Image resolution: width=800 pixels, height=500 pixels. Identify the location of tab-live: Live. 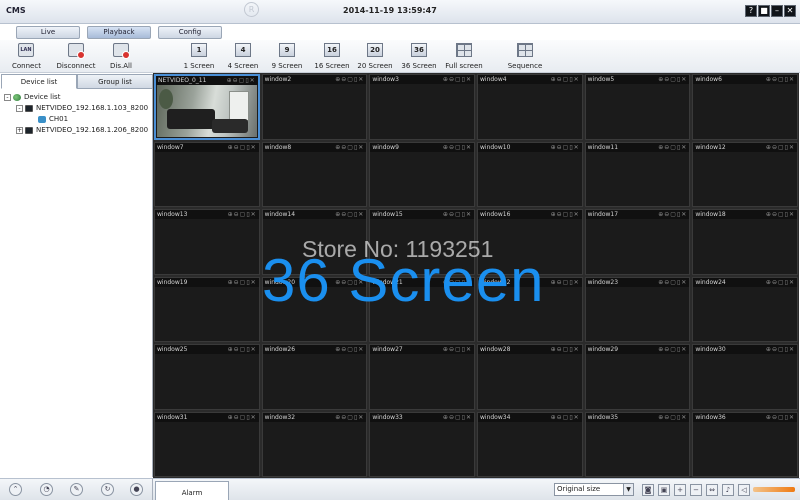
(48, 32).